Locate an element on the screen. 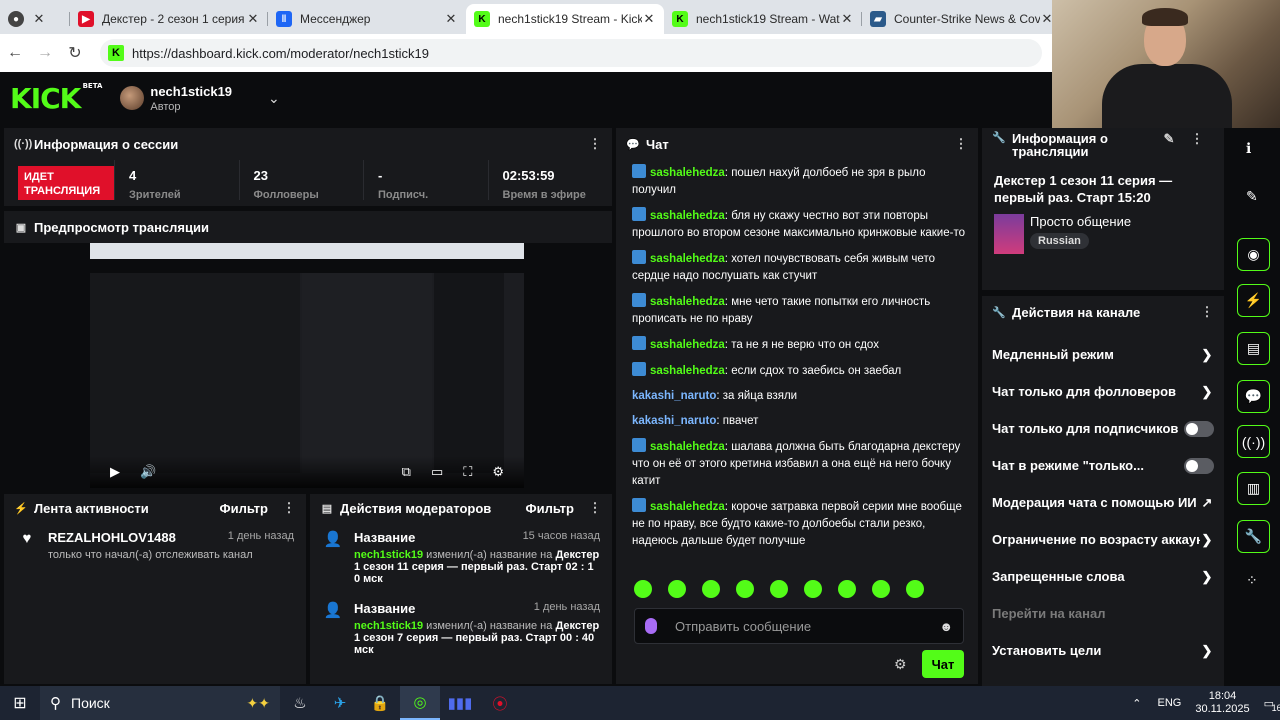  category-thumbnail is located at coordinates (1009, 234).